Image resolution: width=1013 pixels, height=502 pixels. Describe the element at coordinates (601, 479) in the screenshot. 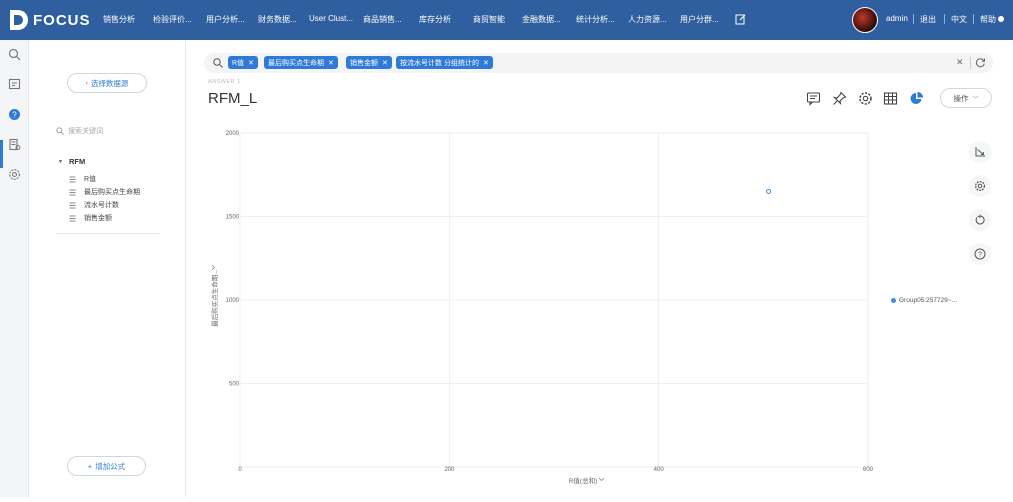

I see `chevron-down-icon` at that location.